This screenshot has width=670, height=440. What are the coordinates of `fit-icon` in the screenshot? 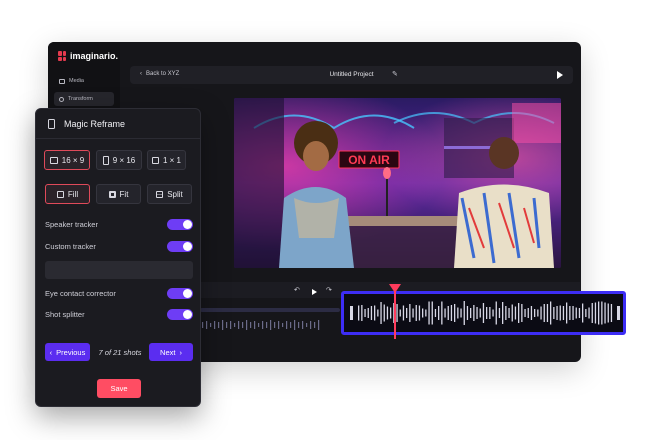 It's located at (112, 194).